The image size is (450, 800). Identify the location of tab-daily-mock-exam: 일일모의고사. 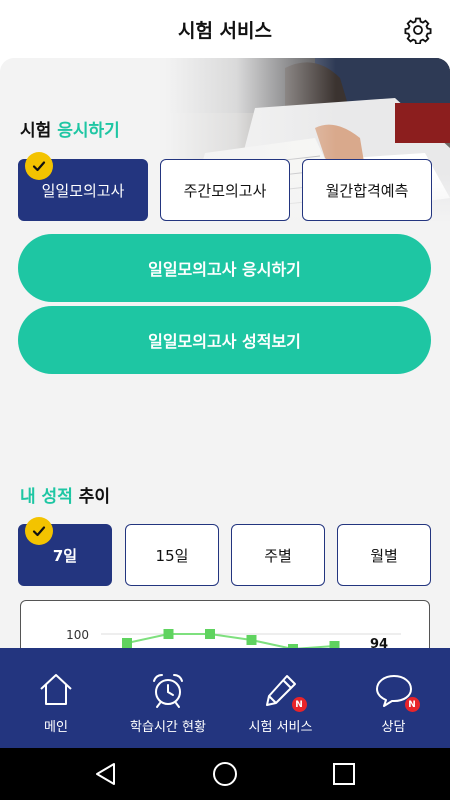
(83, 186).